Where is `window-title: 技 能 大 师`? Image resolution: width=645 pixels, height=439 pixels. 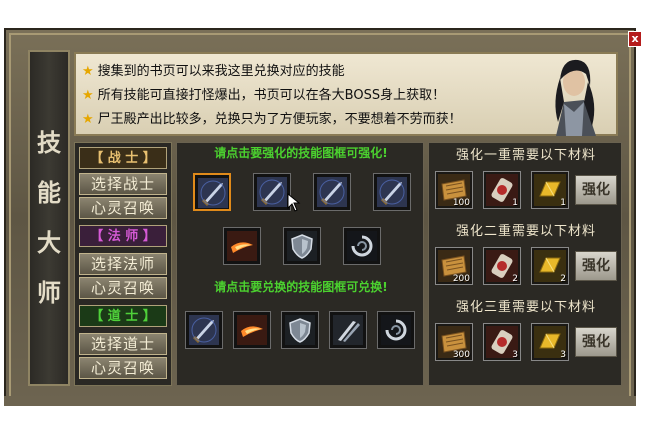 window-title: 技 能 大 师 is located at coordinates (49, 218).